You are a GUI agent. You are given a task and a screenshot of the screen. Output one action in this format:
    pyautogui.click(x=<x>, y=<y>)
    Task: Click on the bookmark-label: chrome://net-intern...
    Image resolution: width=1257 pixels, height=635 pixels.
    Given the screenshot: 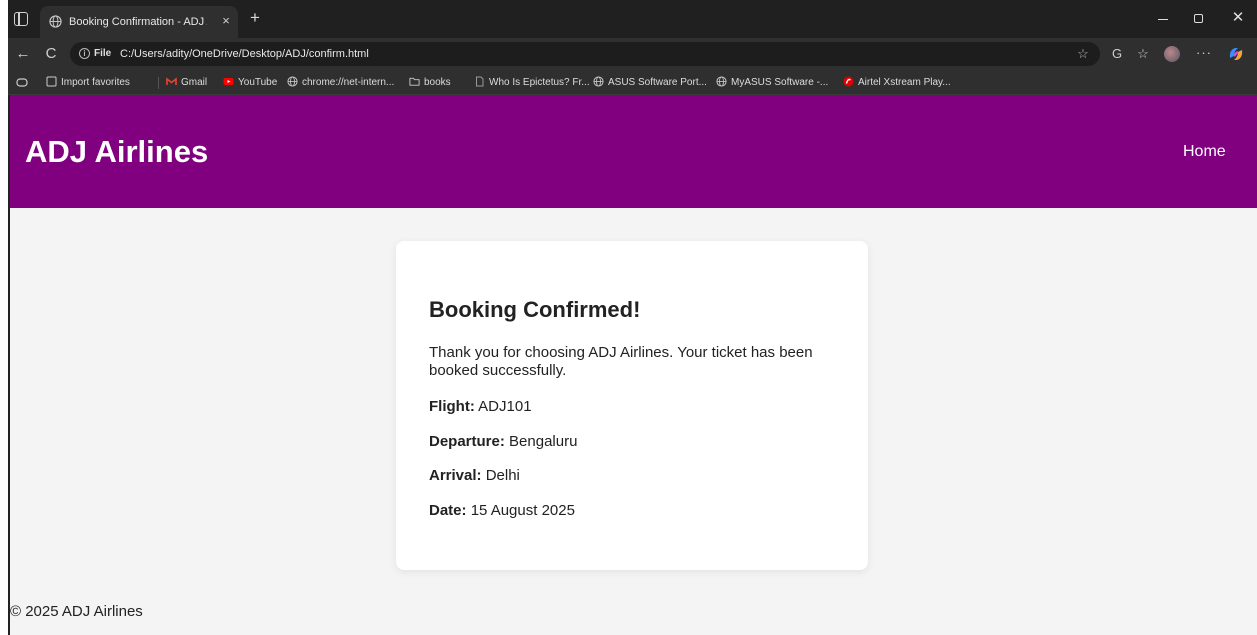 What is the action you would take?
    pyautogui.click(x=348, y=82)
    